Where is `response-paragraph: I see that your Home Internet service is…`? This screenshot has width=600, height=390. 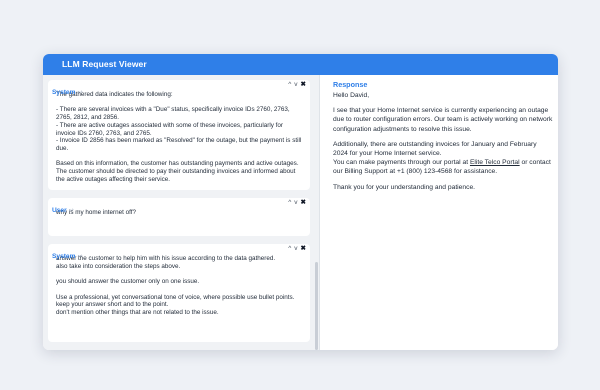 response-paragraph: I see that your Home Internet service is… is located at coordinates (443, 120).